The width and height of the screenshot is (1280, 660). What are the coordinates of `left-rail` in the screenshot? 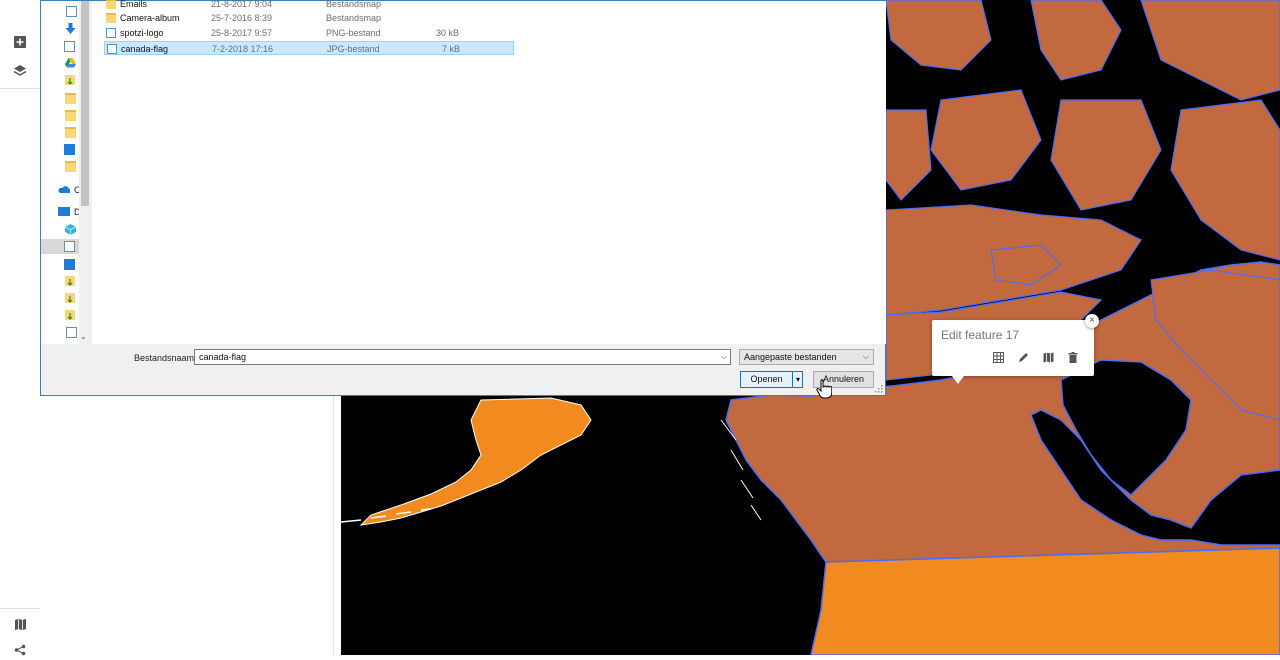 It's located at (20, 328).